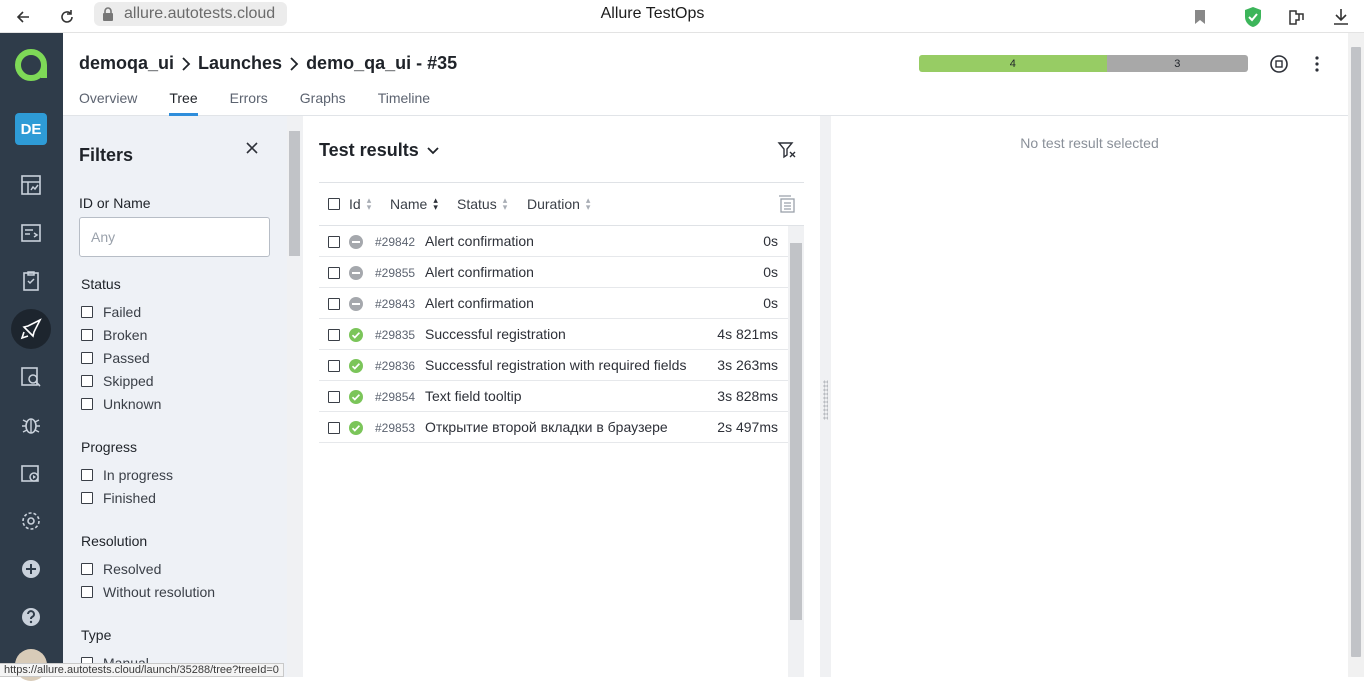 The width and height of the screenshot is (1364, 681). I want to click on status-passed-checkbox: Passed, so click(115, 358).